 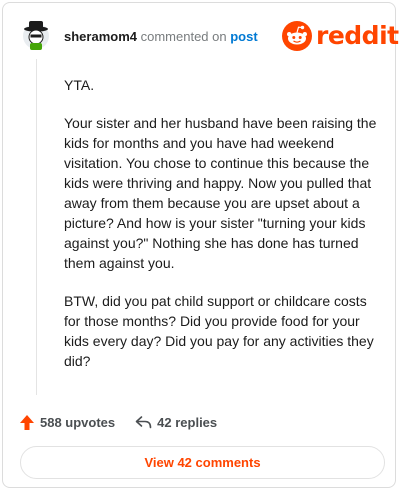 What do you see at coordinates (202, 462) in the screenshot?
I see `view-comments-button: View 42 comments` at bounding box center [202, 462].